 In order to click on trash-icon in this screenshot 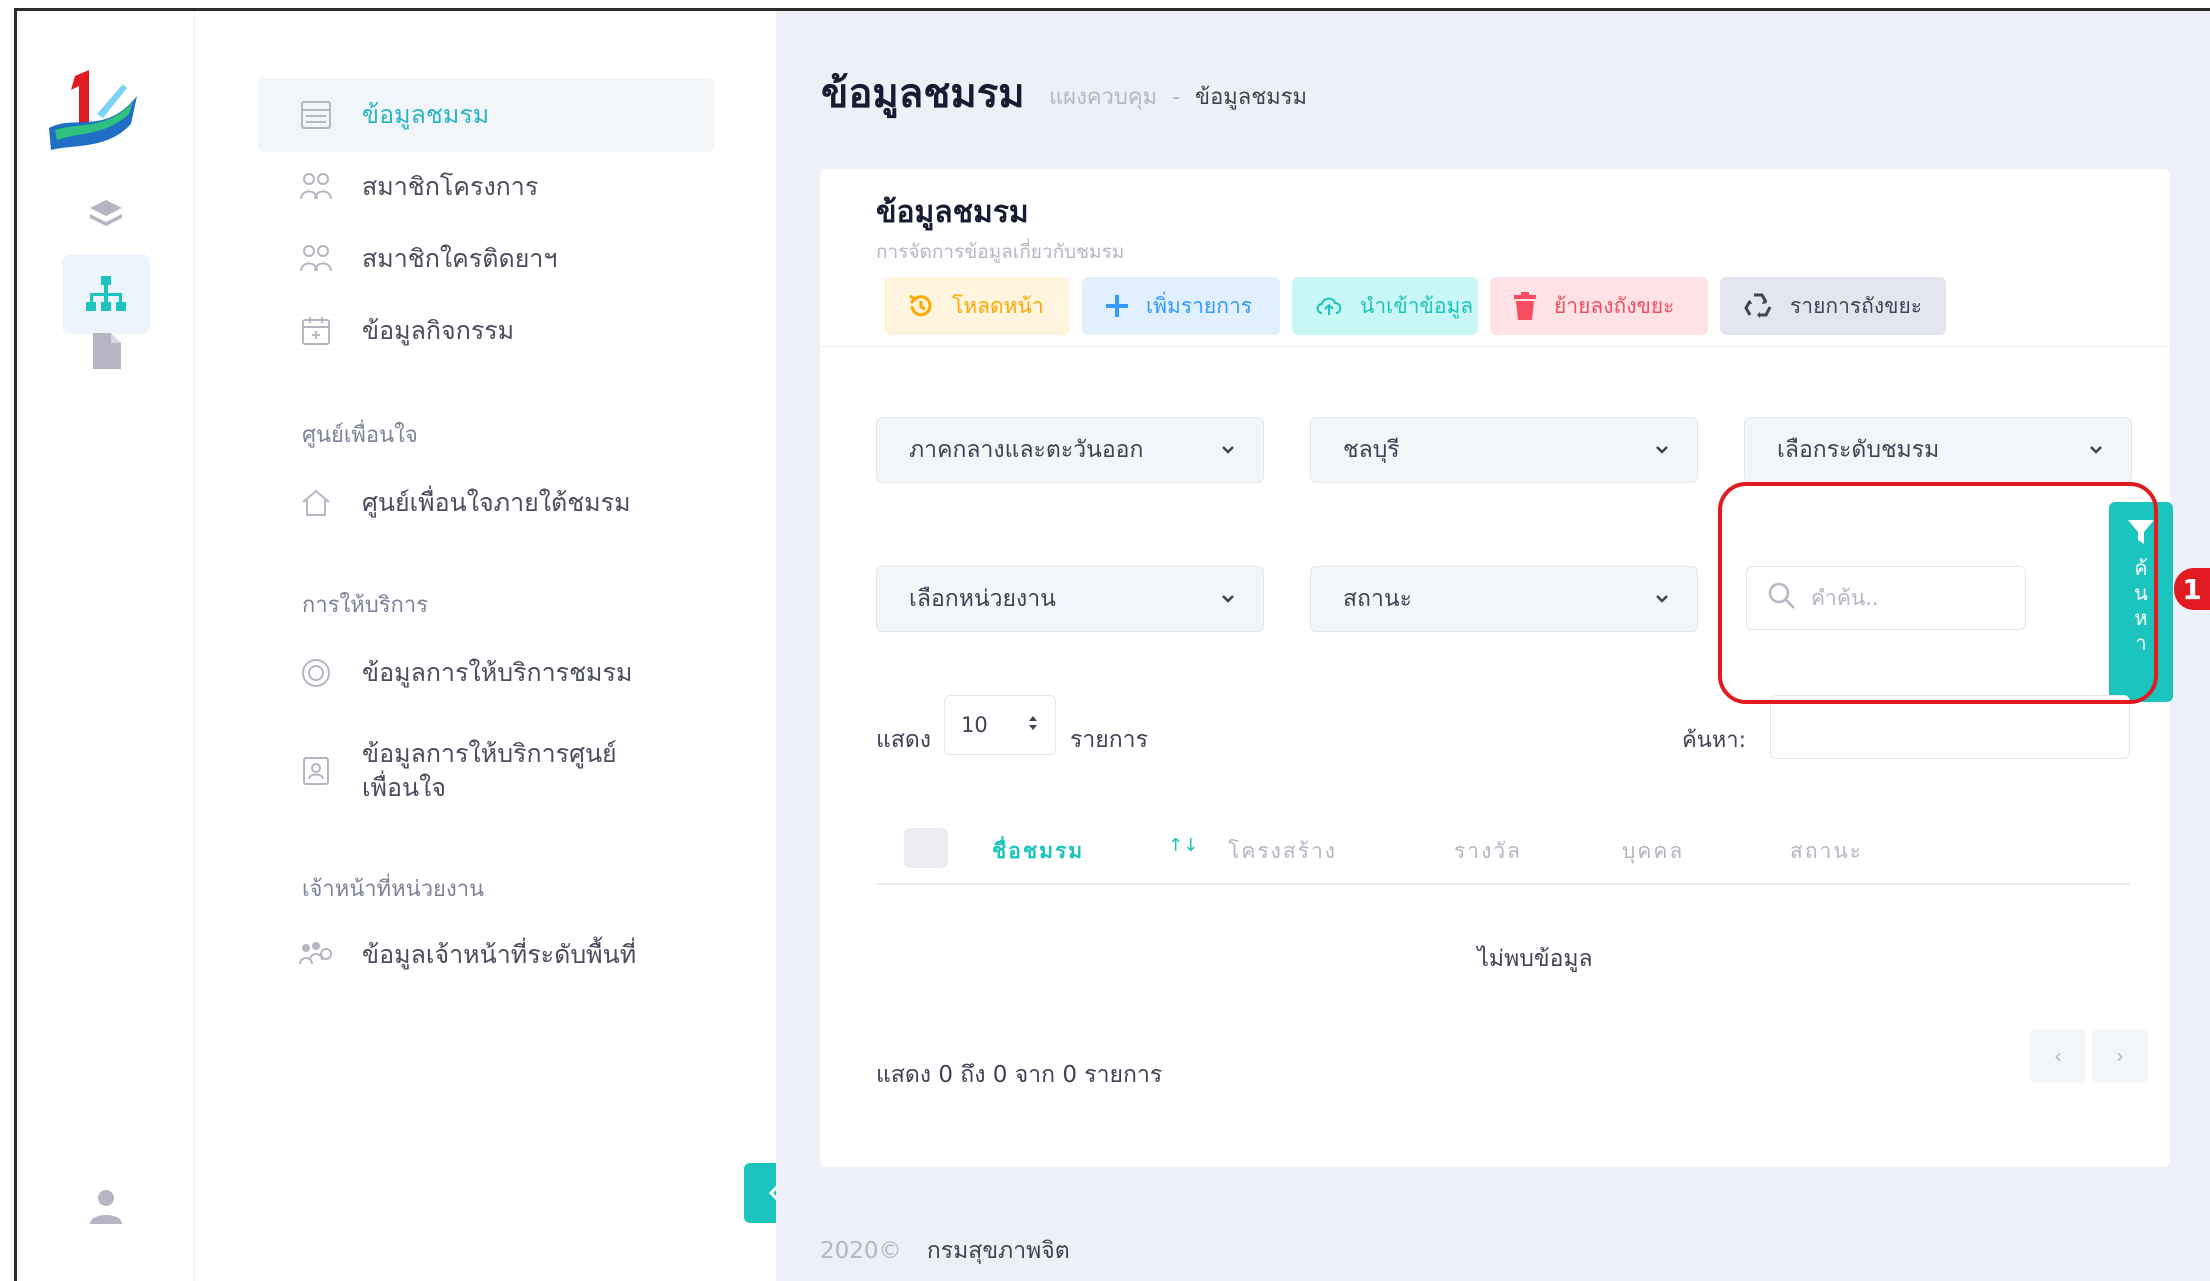, I will do `click(1525, 306)`.